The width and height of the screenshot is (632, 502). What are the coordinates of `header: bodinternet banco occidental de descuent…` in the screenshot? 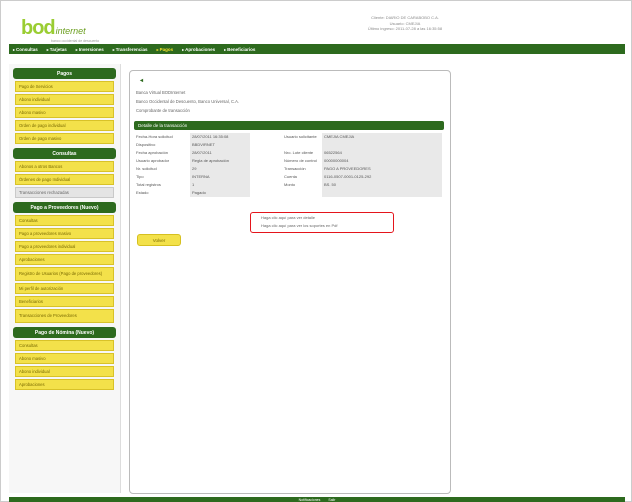 It's located at (317, 27).